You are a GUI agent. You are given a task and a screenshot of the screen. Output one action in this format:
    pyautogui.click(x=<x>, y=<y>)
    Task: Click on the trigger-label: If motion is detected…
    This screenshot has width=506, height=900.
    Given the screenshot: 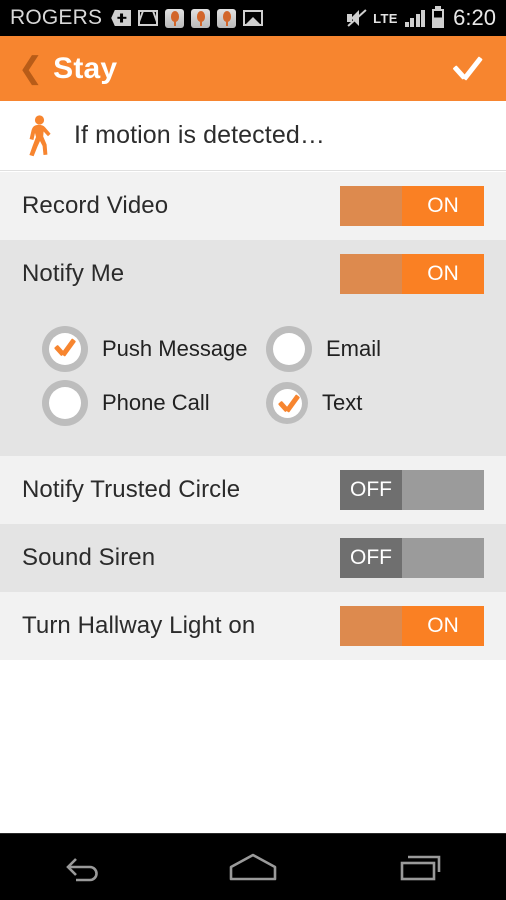 What is the action you would take?
    pyautogui.click(x=199, y=135)
    